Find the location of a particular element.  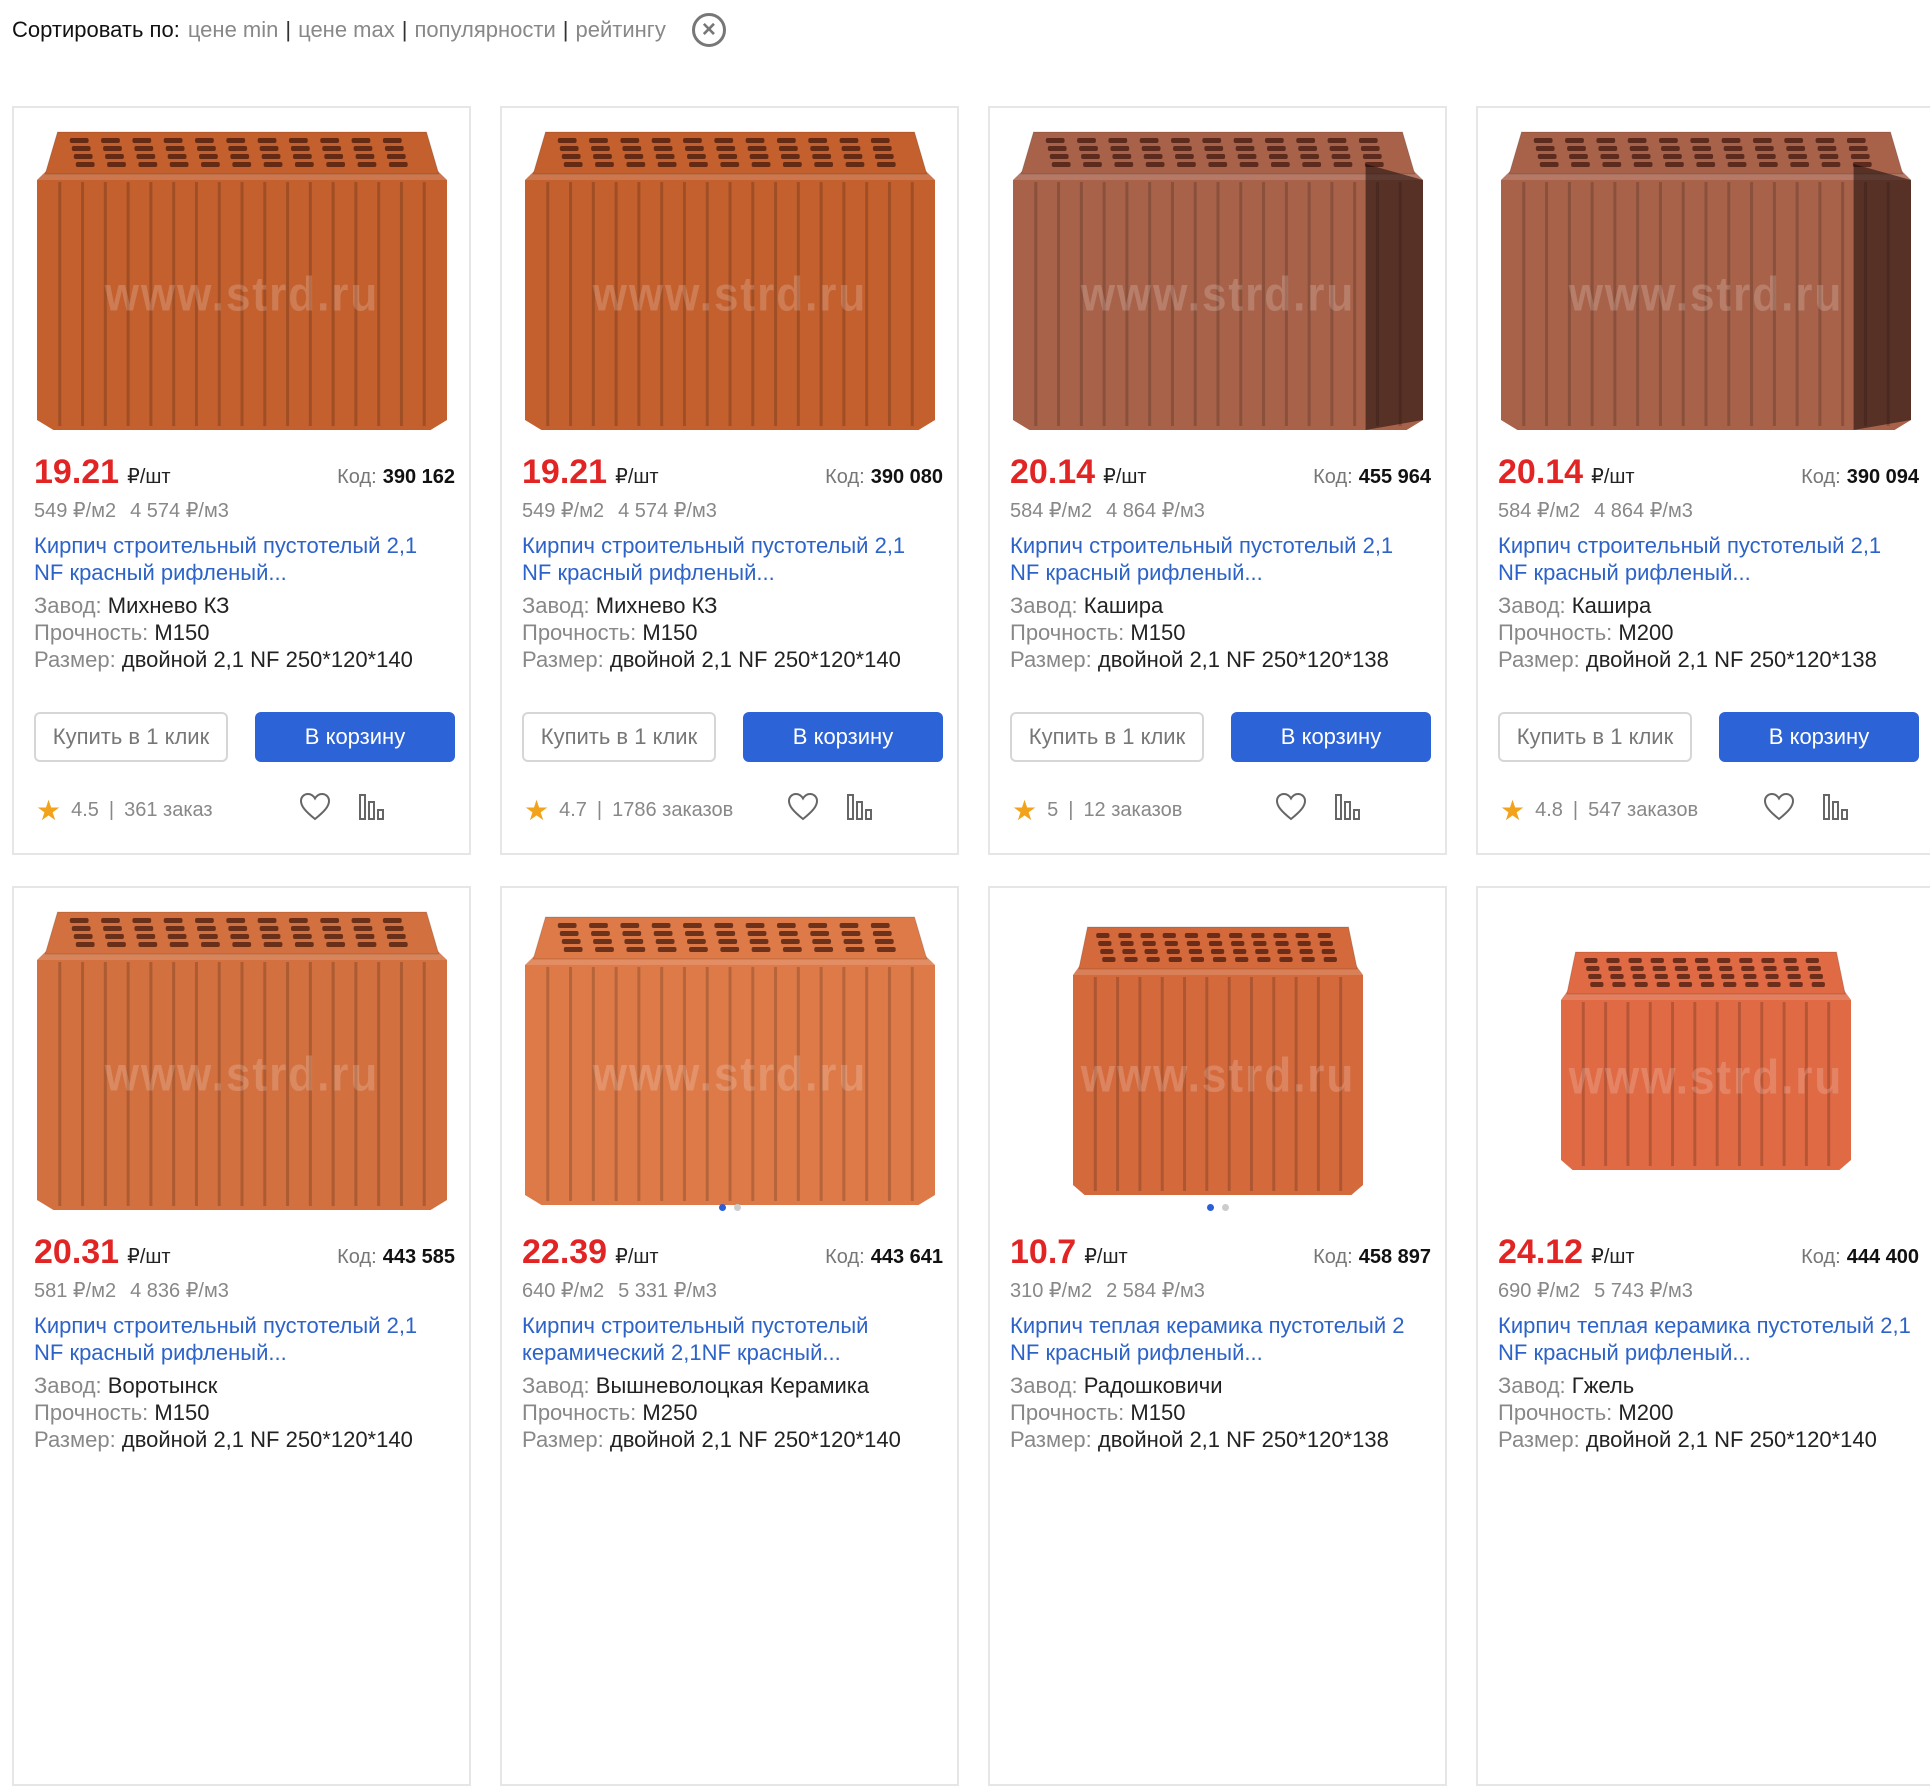

price-row: 10.7 ₽/шт Код: 458 897 is located at coordinates (1220, 1255).